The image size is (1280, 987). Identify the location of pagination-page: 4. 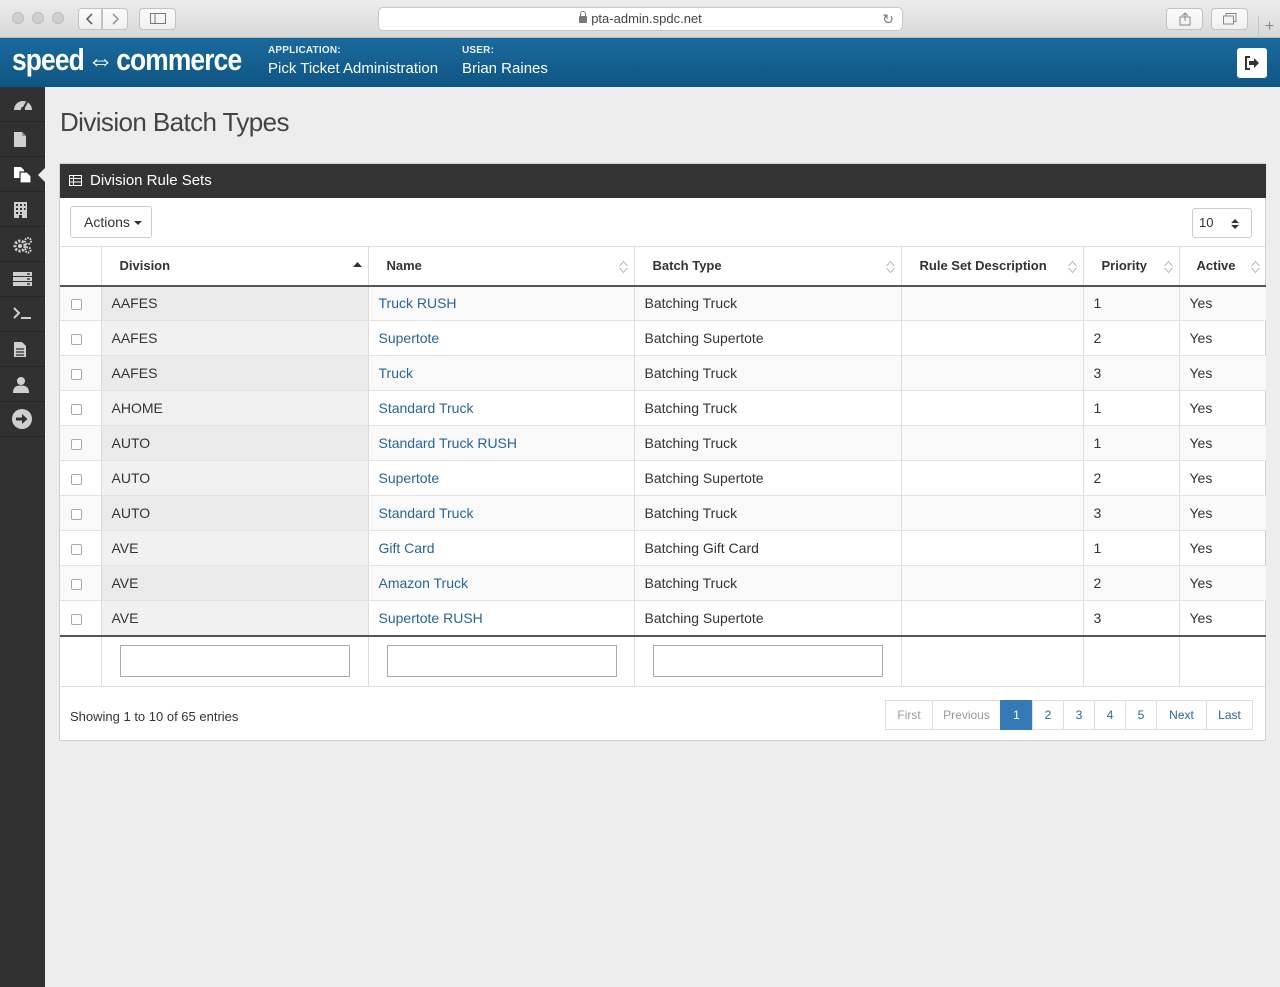
(1110, 715).